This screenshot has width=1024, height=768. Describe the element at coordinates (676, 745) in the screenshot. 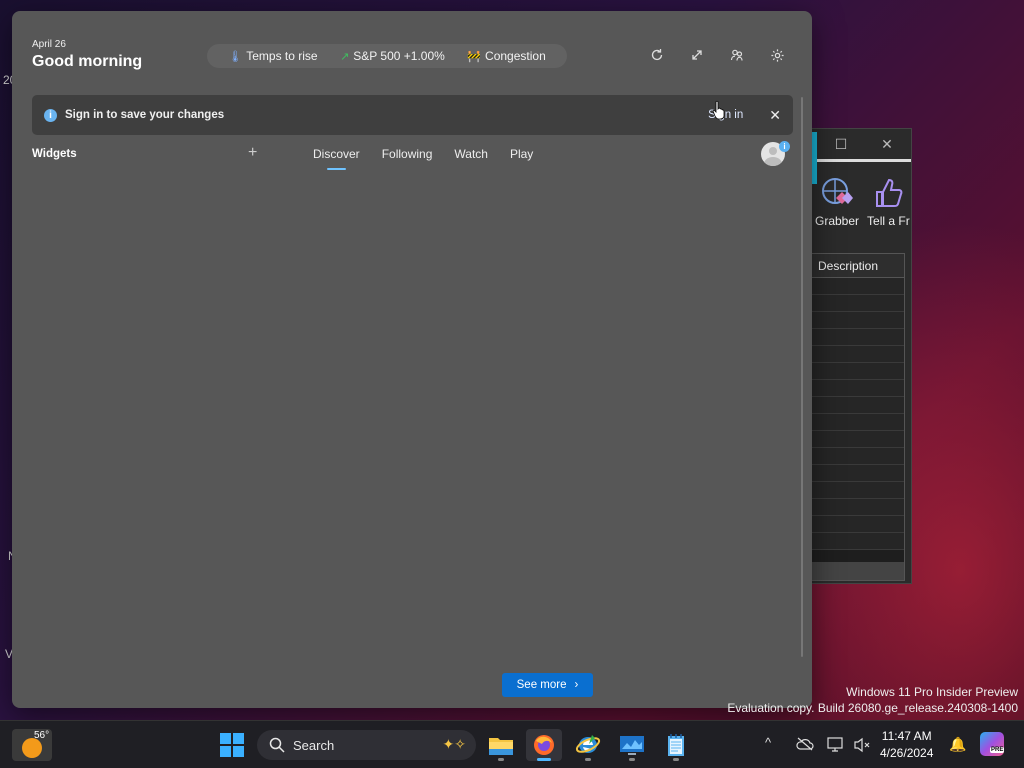

I see `notepad-icon` at that location.